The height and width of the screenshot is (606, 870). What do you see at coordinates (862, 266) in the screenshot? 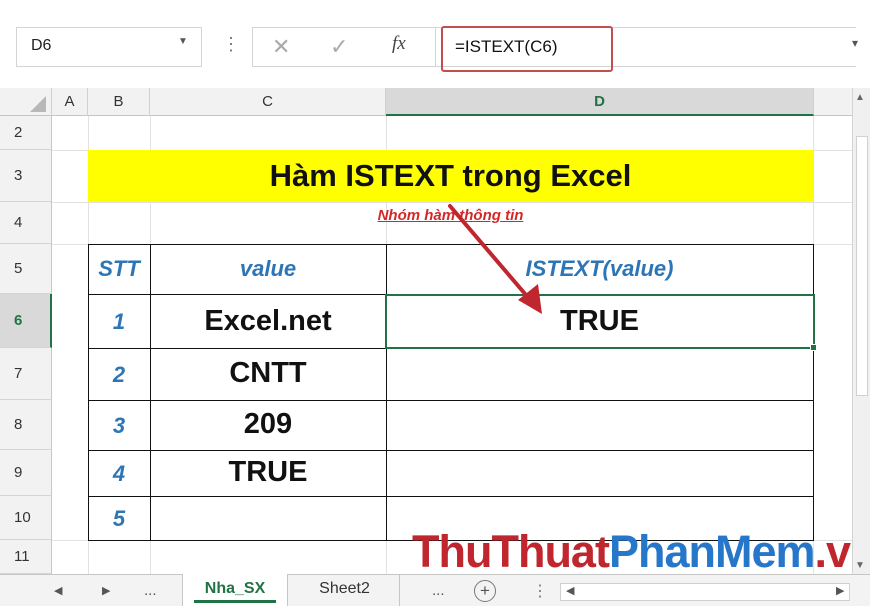
I see `vertical-scroll-thumb` at bounding box center [862, 266].